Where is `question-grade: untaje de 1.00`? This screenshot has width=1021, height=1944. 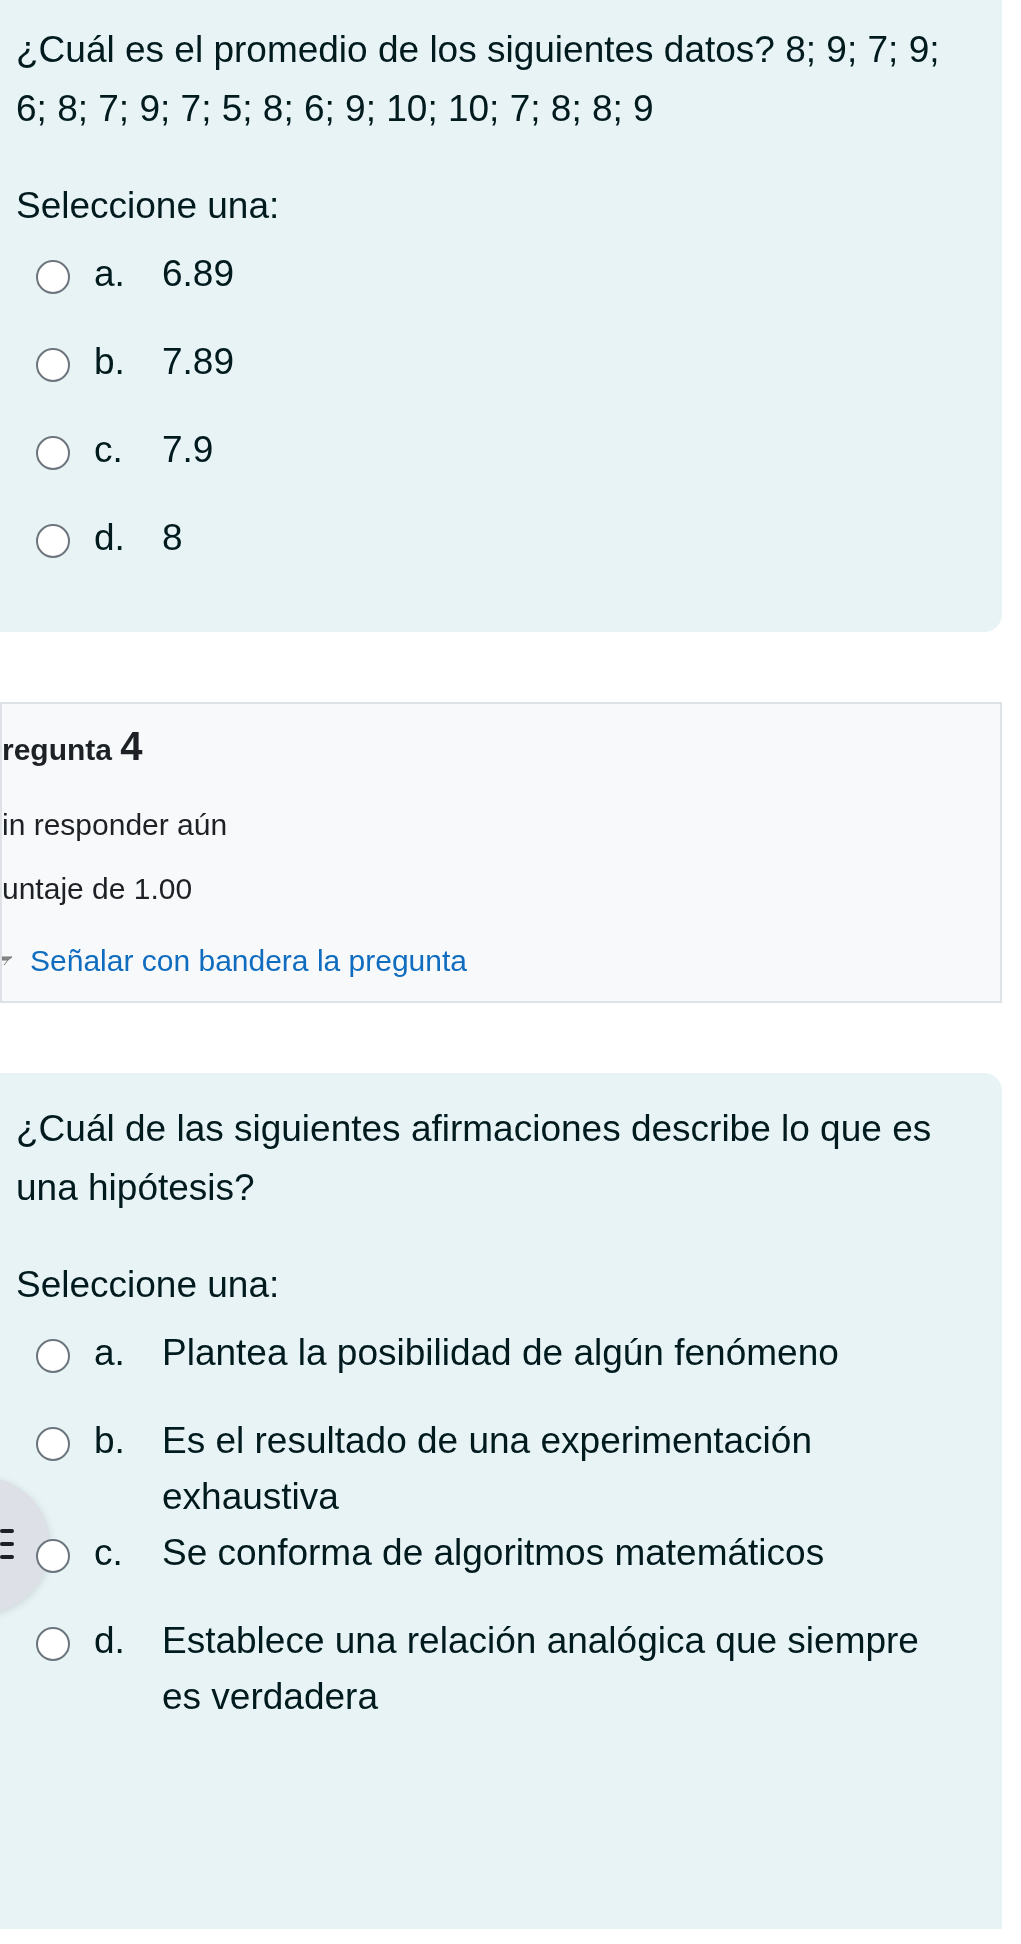 question-grade: untaje de 1.00 is located at coordinates (98, 889).